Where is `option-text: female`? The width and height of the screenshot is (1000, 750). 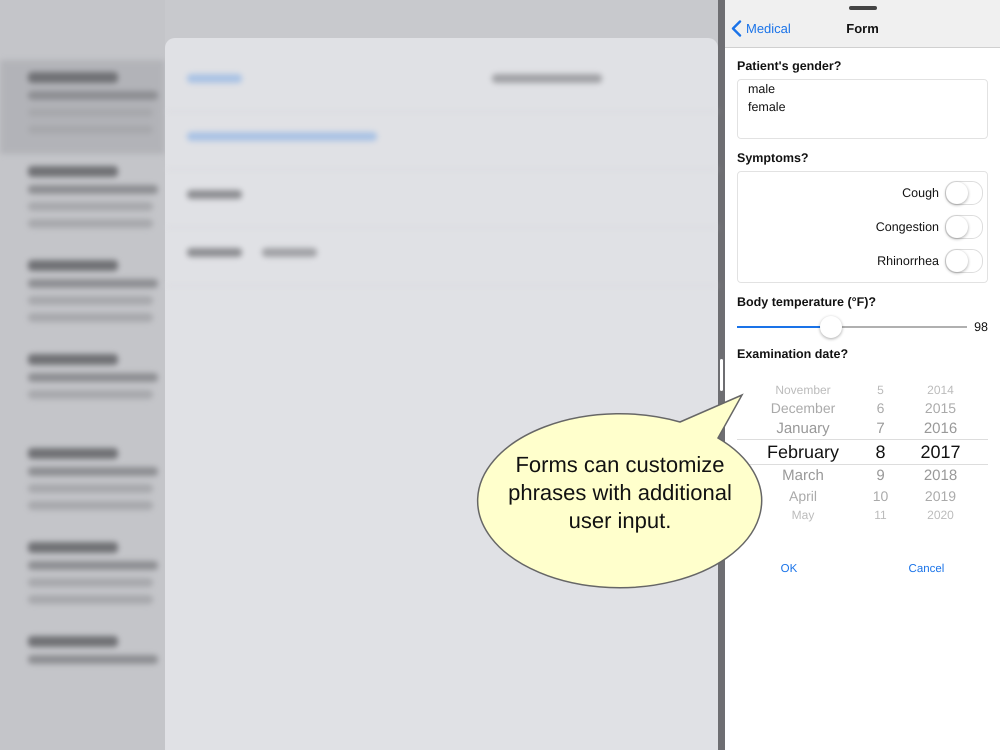 option-text: female is located at coordinates (862, 109).